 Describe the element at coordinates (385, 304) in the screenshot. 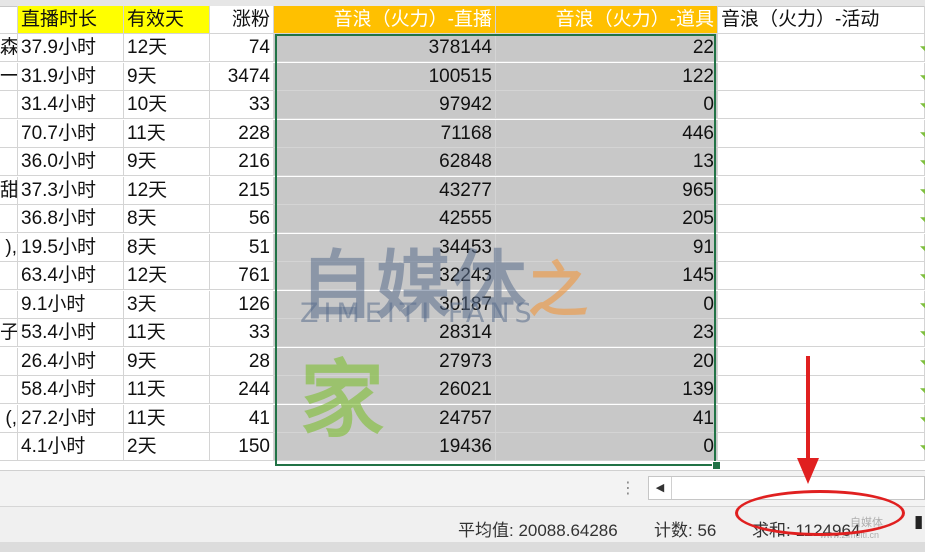

I see `sound-wave-live-cell: 30187` at that location.